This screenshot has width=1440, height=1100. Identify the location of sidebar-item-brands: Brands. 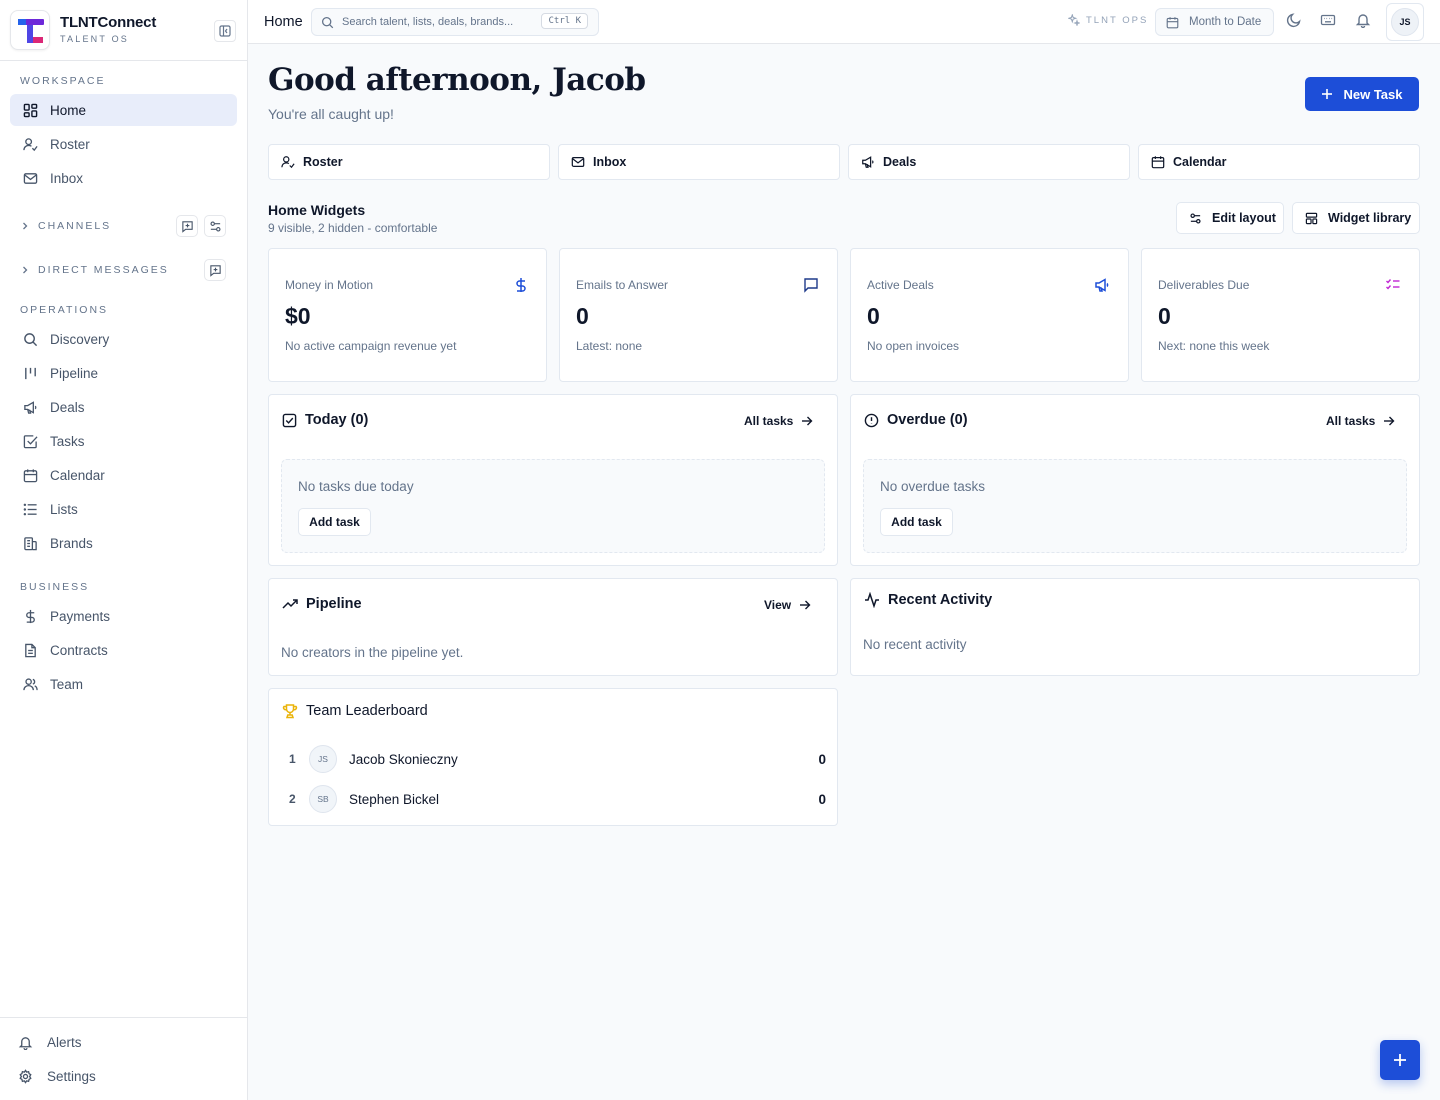
(123, 543).